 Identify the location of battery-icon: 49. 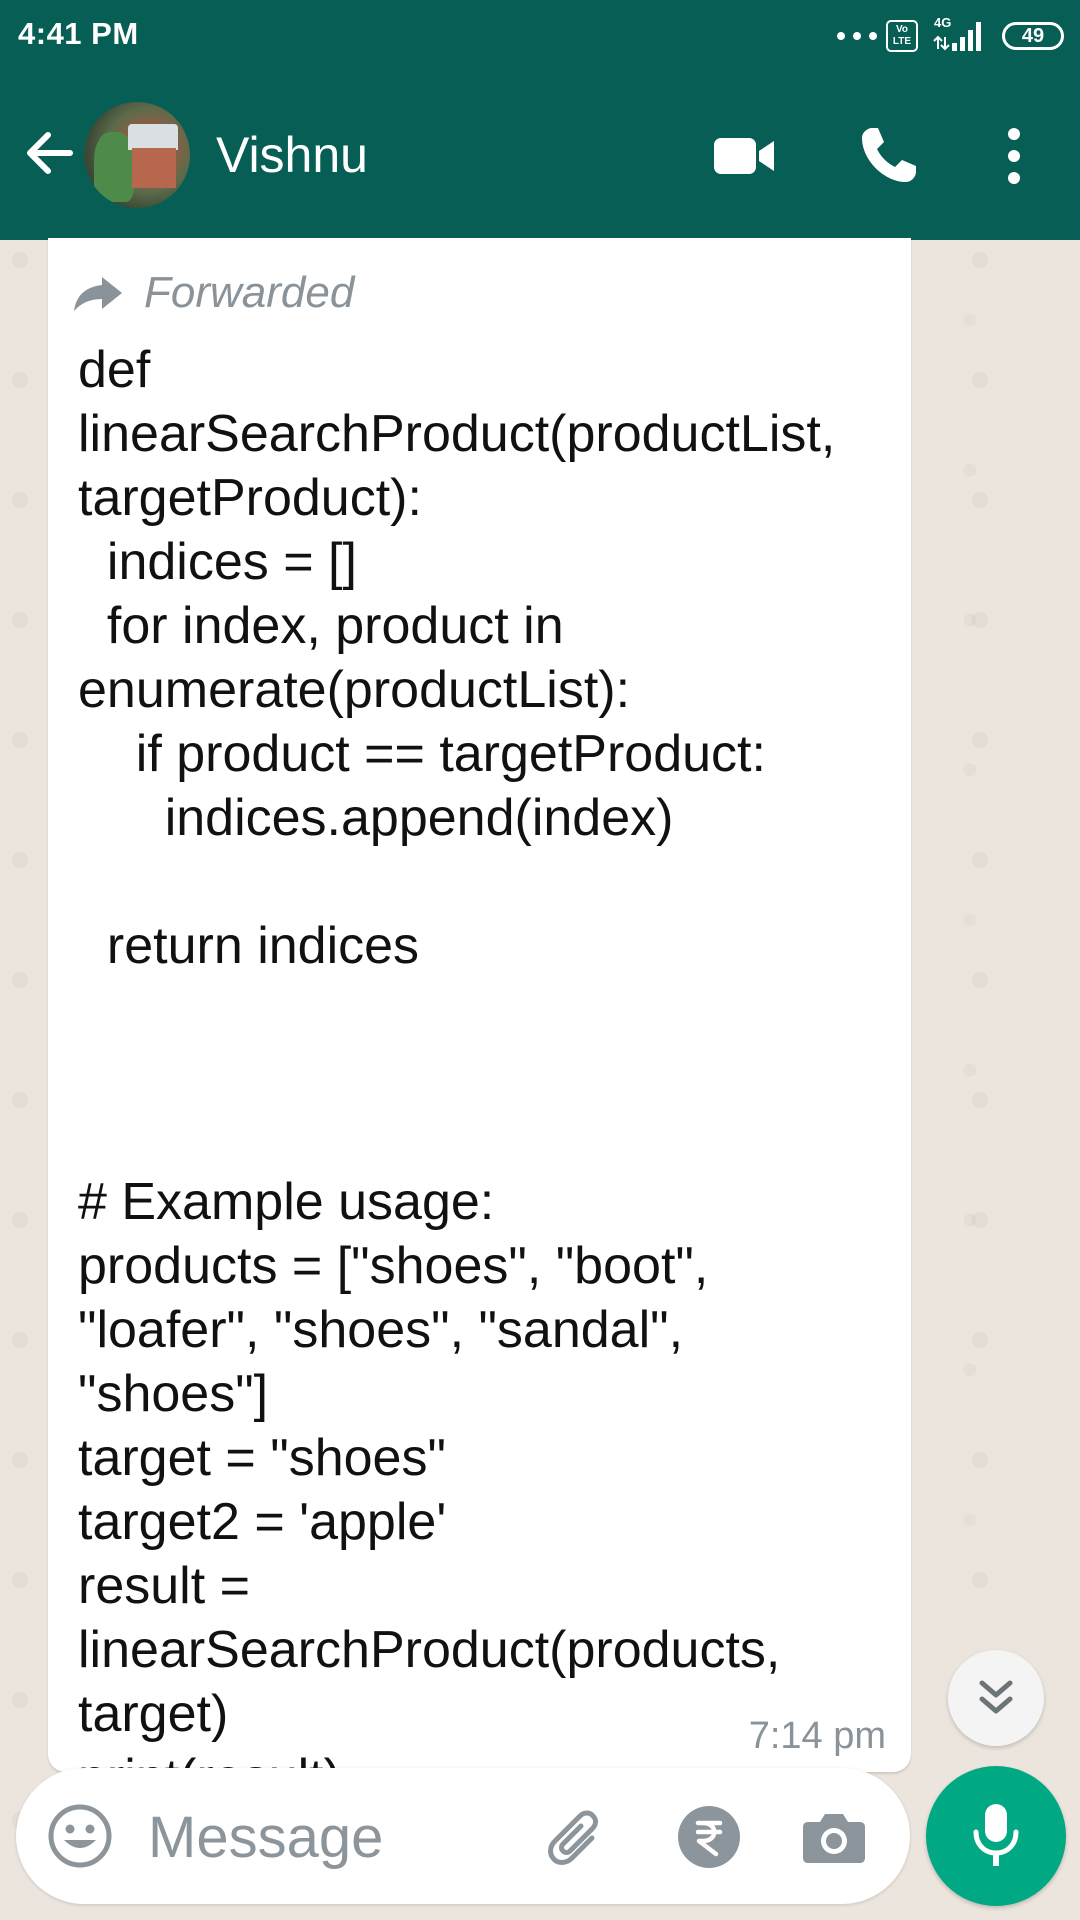
(1033, 36).